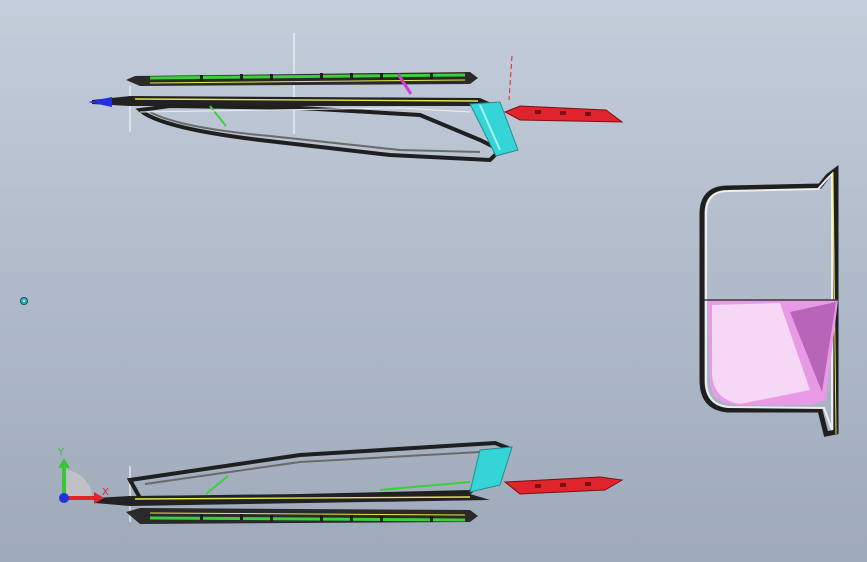 The image size is (867, 562). What do you see at coordinates (64, 498) in the screenshot?
I see `z-axis-origin` at bounding box center [64, 498].